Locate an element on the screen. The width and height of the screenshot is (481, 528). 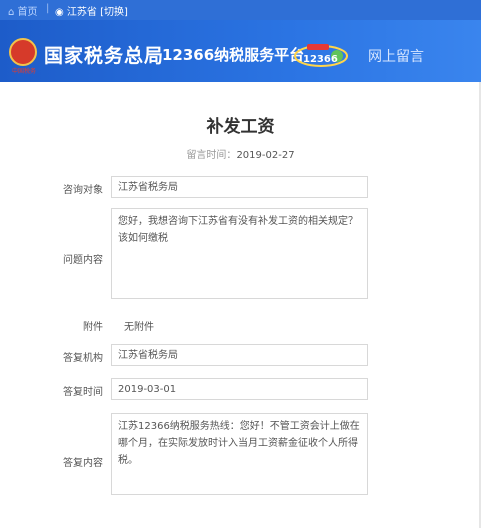
tax-emblem-icon is located at coordinates (23, 52).